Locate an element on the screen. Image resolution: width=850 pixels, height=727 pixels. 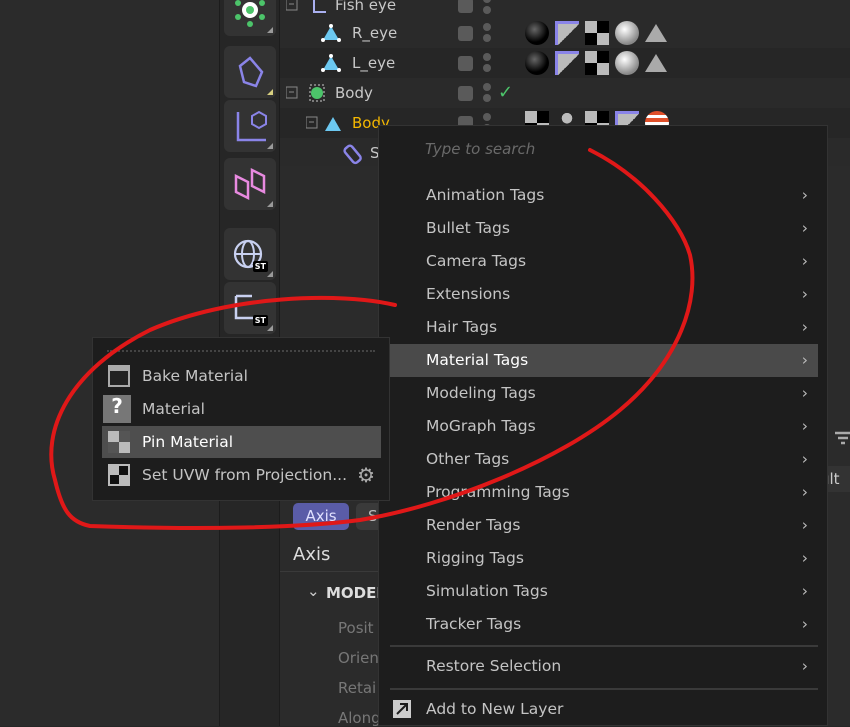
field-label: Orien is located at coordinates (358, 658).